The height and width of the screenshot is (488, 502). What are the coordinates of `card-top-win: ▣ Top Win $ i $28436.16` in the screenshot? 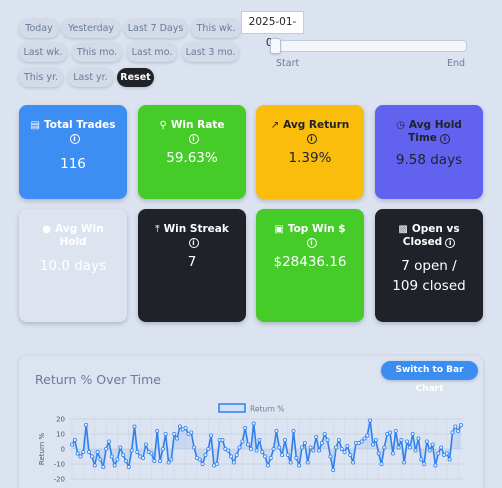 It's located at (310, 265).